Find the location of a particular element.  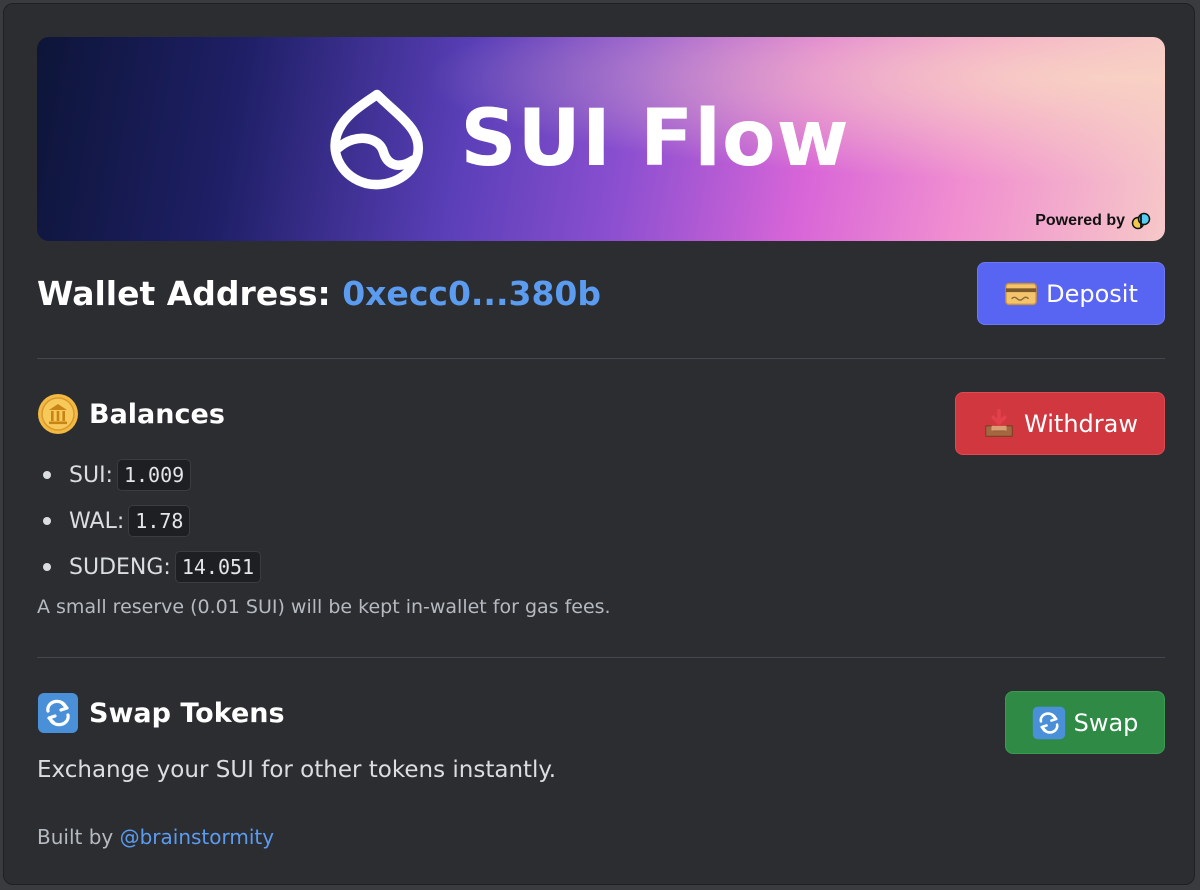

token-name: SUI: is located at coordinates (91, 475).